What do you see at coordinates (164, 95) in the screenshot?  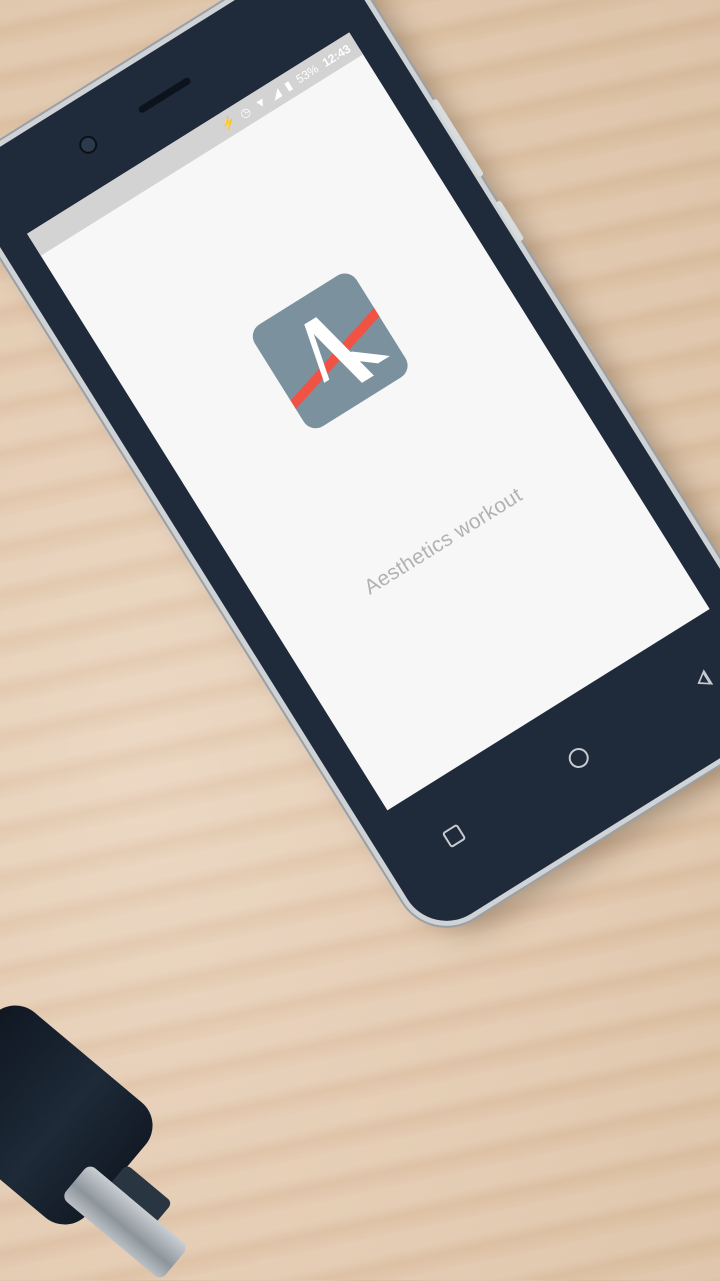 I see `earpiece-speaker` at bounding box center [164, 95].